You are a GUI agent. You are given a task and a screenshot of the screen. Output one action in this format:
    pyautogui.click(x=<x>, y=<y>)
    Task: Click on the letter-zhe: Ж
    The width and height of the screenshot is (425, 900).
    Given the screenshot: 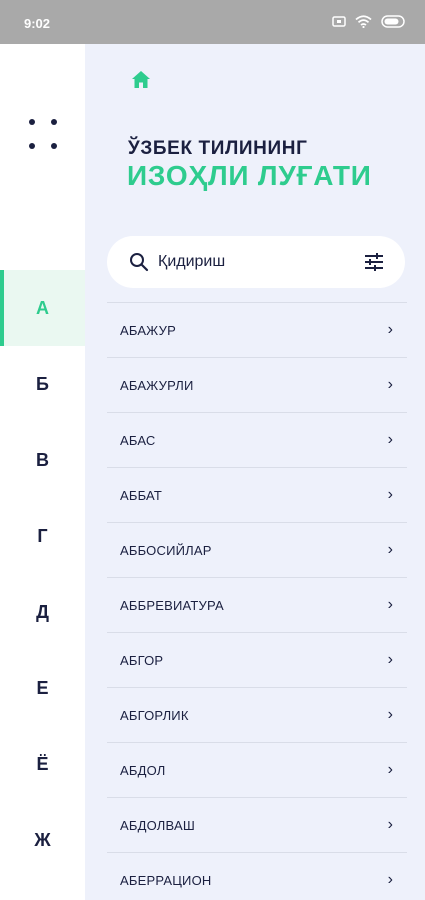 What is the action you would take?
    pyautogui.click(x=42, y=840)
    